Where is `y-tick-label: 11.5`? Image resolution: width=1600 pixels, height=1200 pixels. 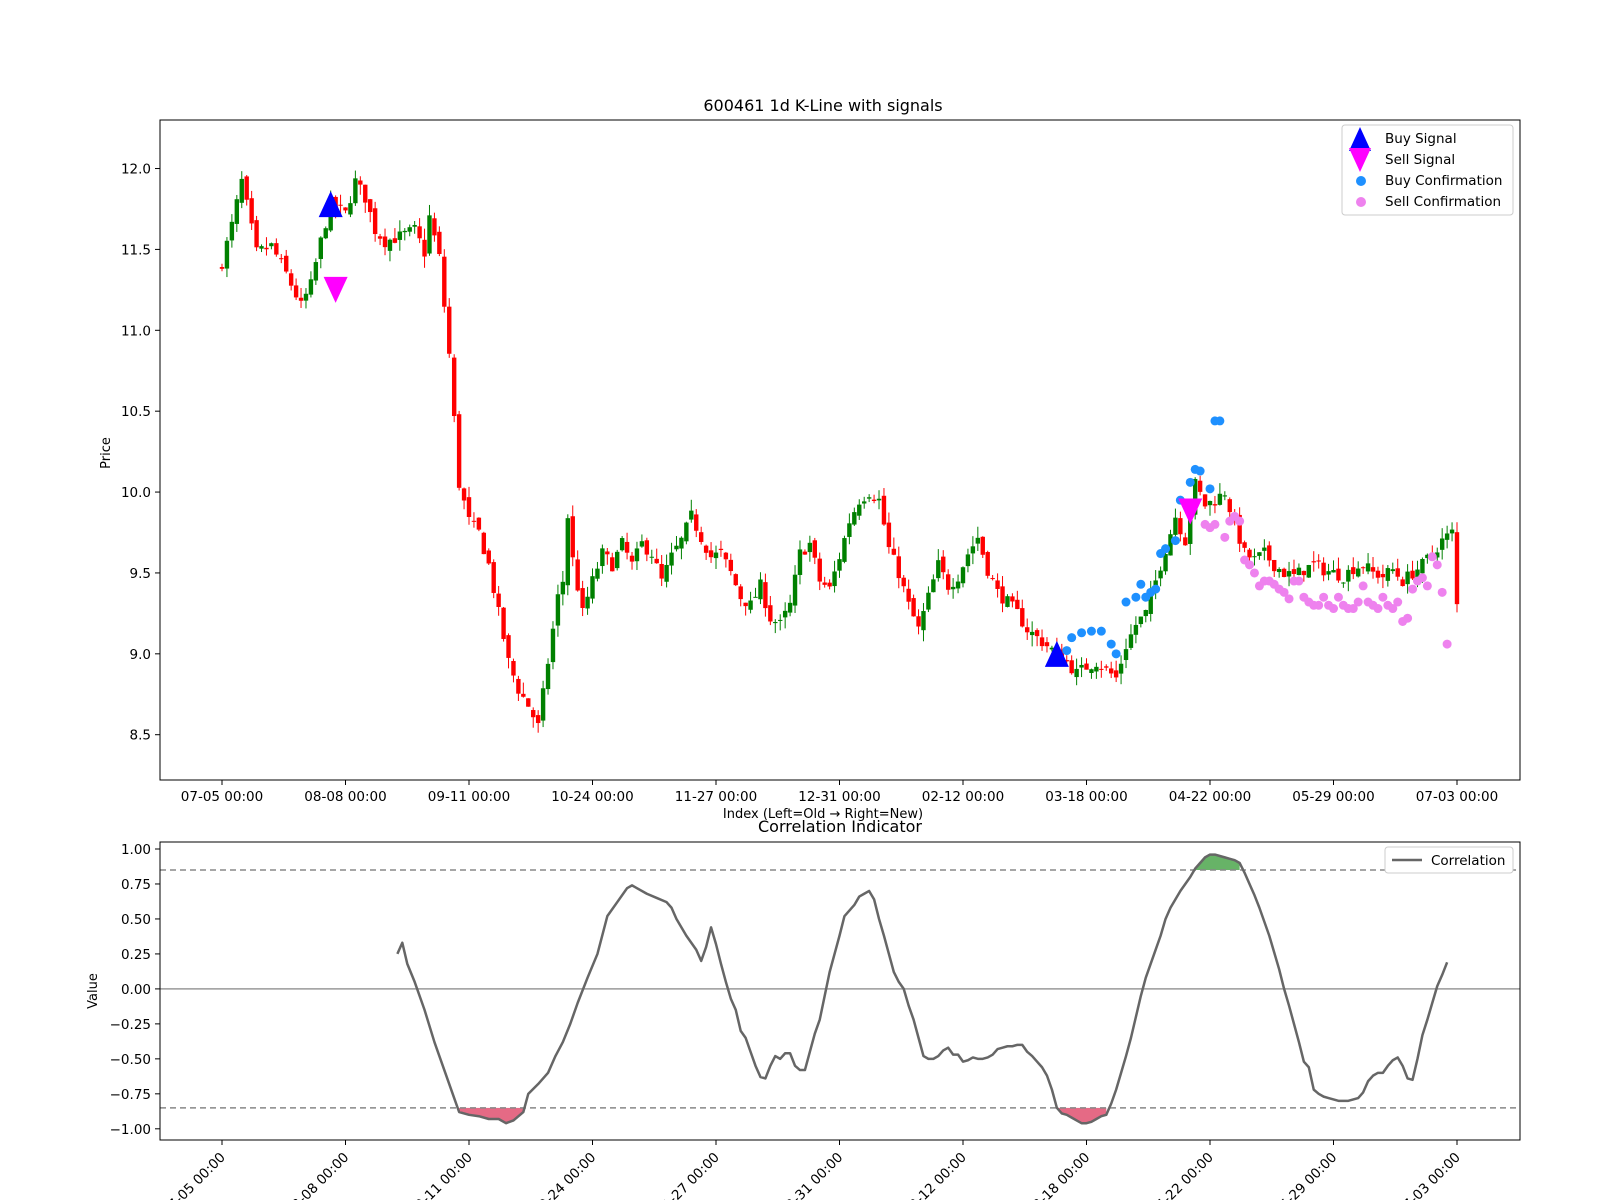 y-tick-label: 11.5 is located at coordinates (136, 250).